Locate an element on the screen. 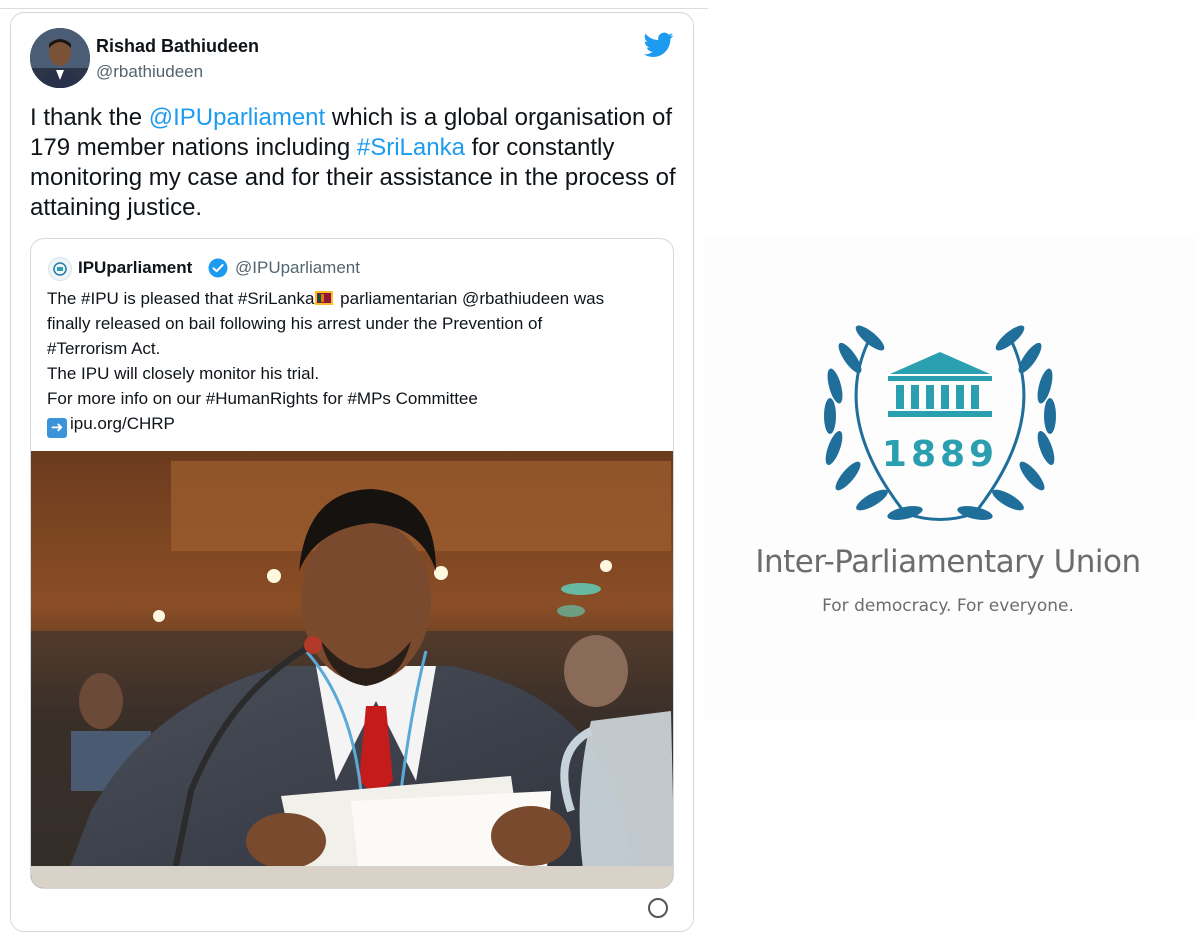 The height and width of the screenshot is (932, 1198). hashtag-link-srilanka: #SriLanka is located at coordinates (411, 147).